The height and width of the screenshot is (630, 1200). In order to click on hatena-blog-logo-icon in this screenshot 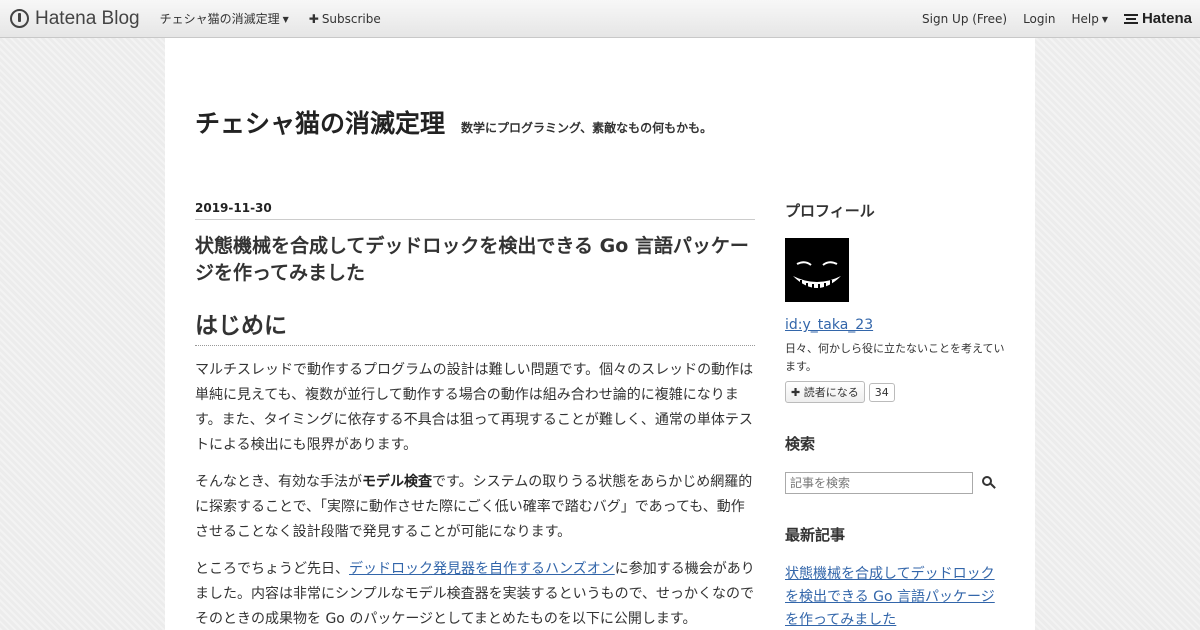, I will do `click(19, 18)`.